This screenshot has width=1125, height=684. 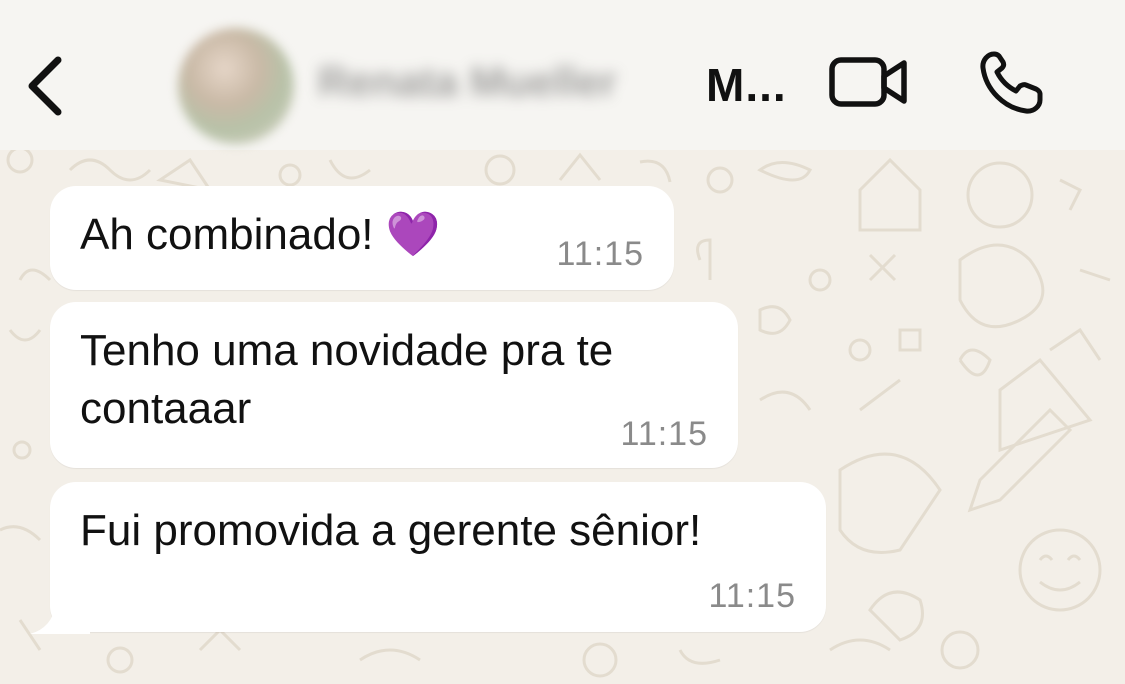 I want to click on back-button, so click(x=48, y=84).